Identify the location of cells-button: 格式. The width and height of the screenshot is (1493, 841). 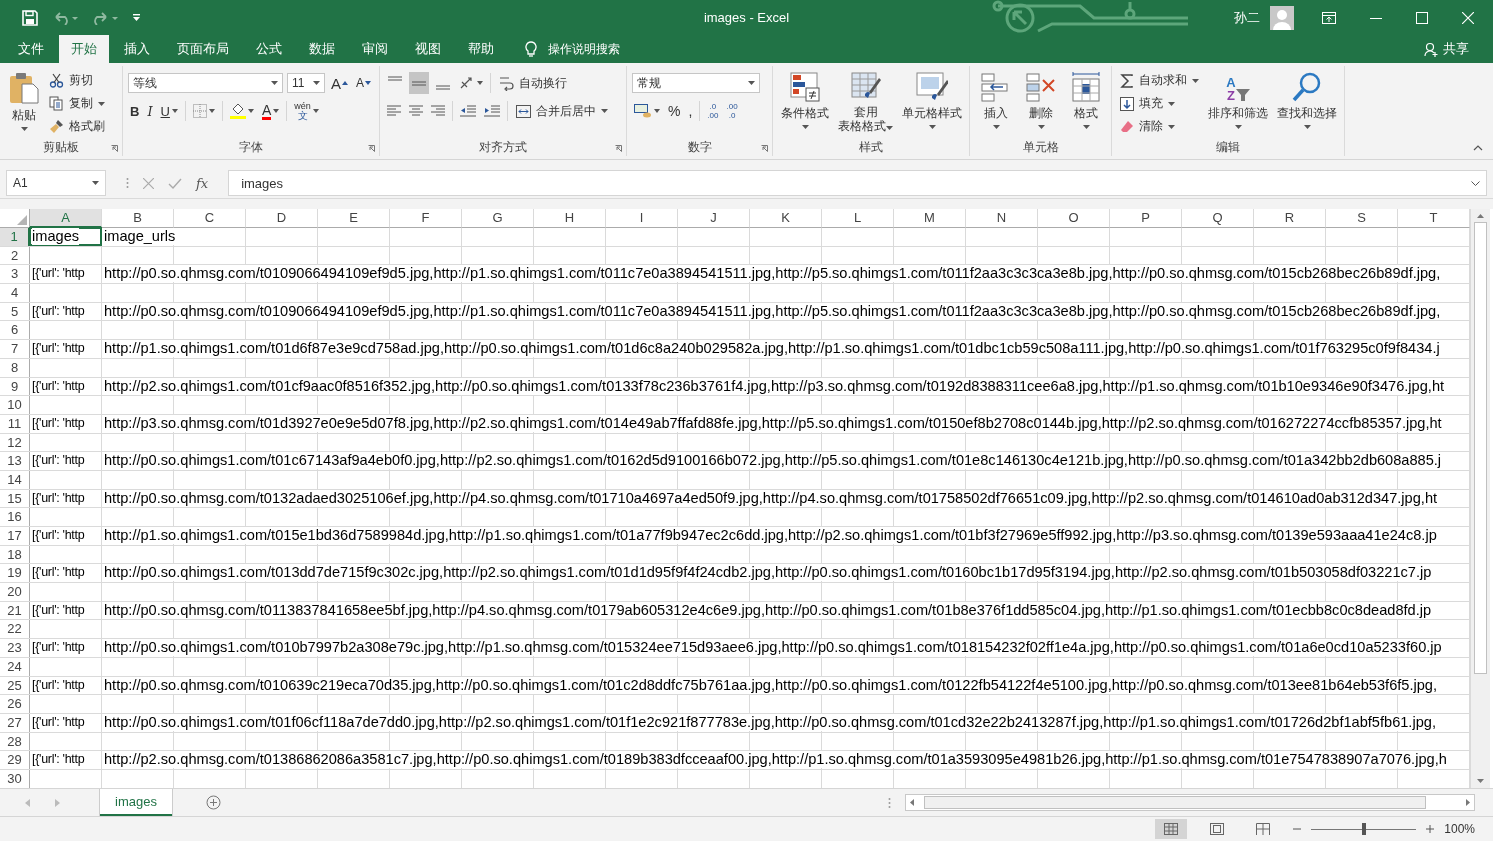
(1086, 103).